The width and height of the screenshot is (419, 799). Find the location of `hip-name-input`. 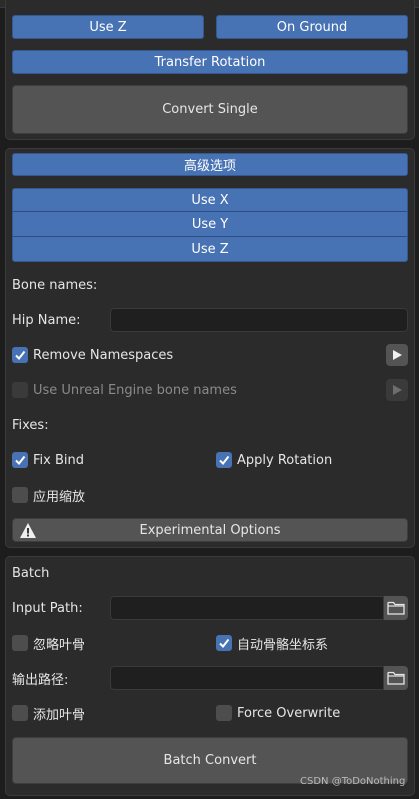

hip-name-input is located at coordinates (259, 320).